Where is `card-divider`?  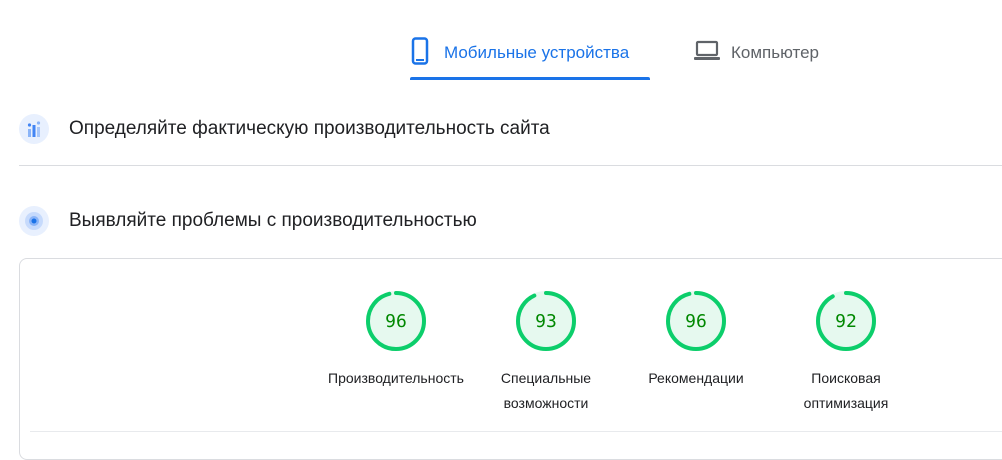 card-divider is located at coordinates (516, 431).